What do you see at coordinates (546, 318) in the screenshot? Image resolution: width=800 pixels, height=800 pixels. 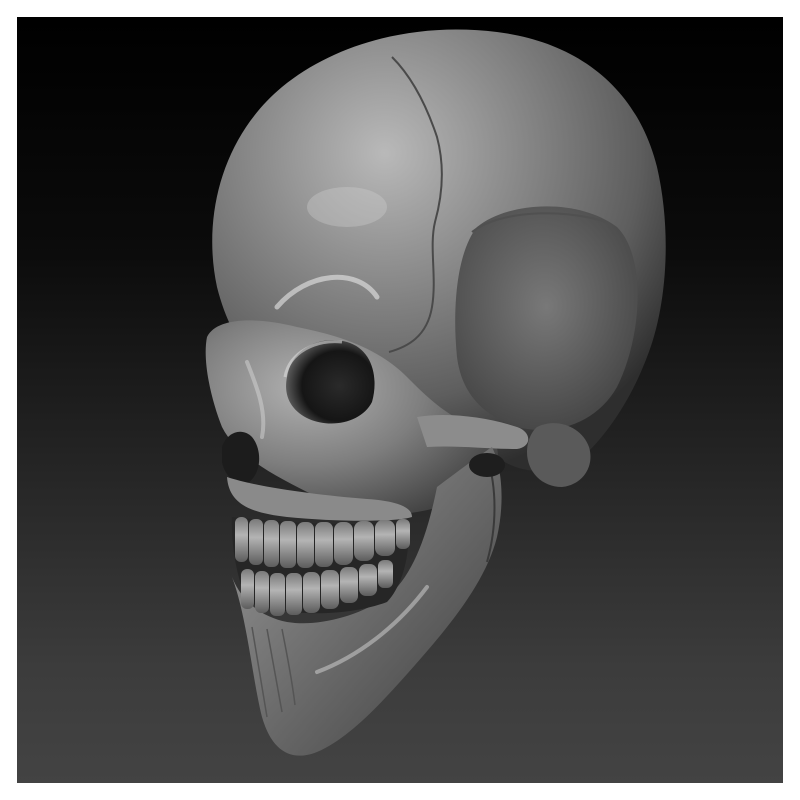 I see `temporal-fossa` at bounding box center [546, 318].